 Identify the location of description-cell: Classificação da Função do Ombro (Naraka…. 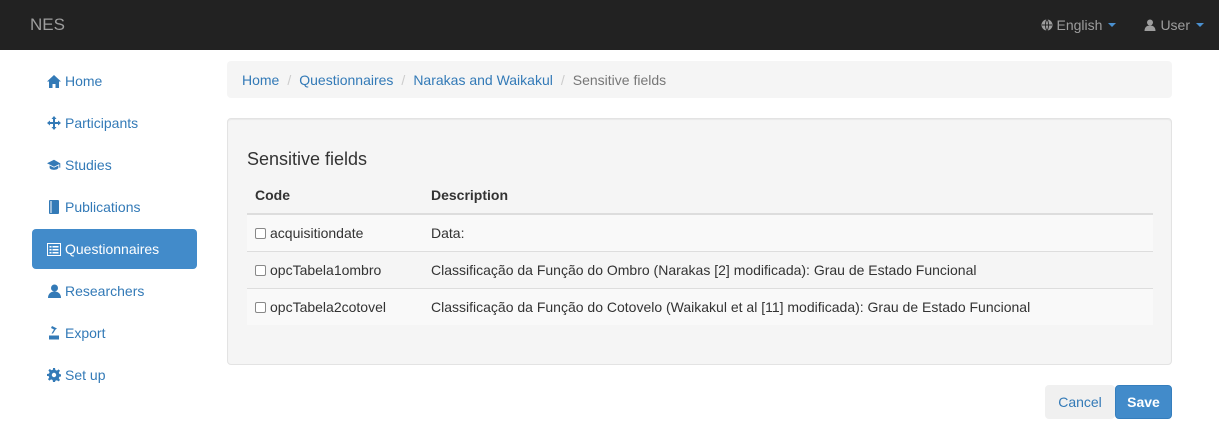
(788, 269).